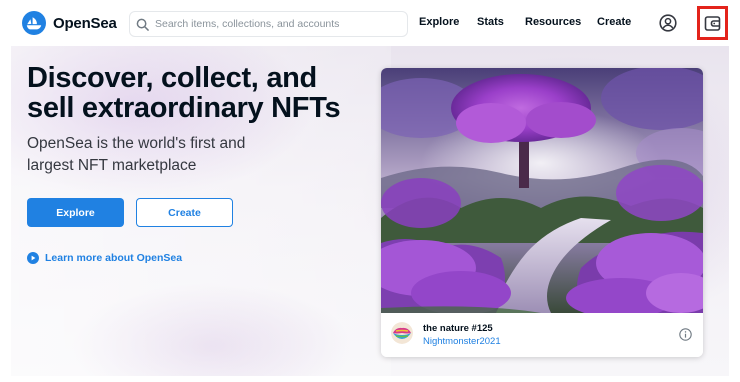 Image resolution: width=740 pixels, height=382 pixels. I want to click on account-circle-icon, so click(668, 23).